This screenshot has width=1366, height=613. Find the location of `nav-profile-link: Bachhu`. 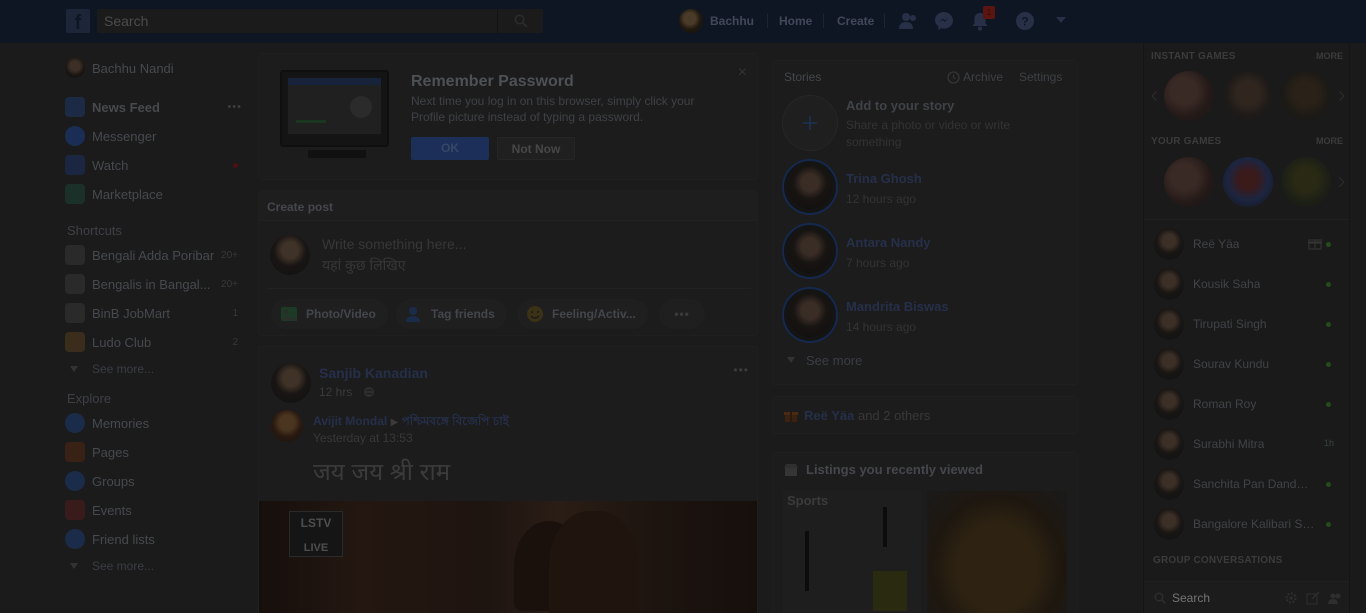

nav-profile-link: Bachhu is located at coordinates (716, 21).